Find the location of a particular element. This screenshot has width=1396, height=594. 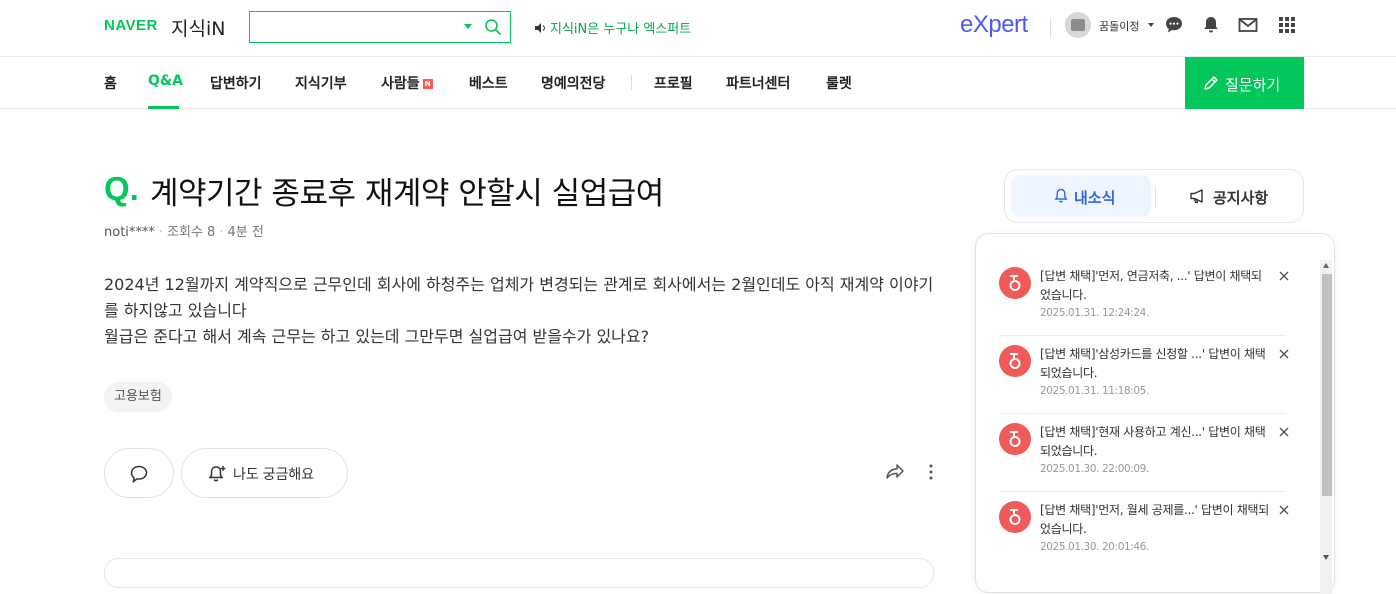

tab-divider is located at coordinates (1155, 197).